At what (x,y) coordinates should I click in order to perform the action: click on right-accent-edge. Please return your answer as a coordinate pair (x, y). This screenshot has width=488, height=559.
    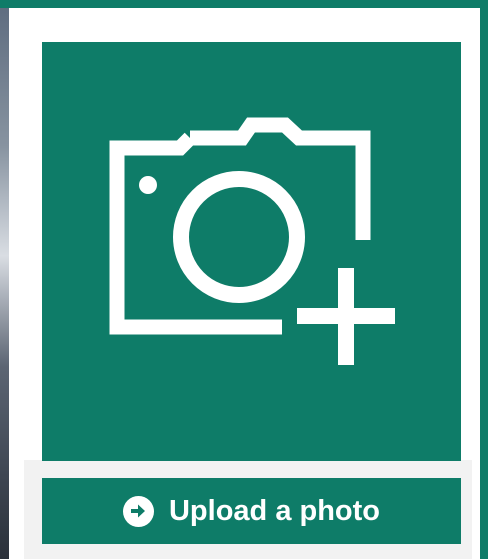
    Looking at the image, I should click on (484, 283).